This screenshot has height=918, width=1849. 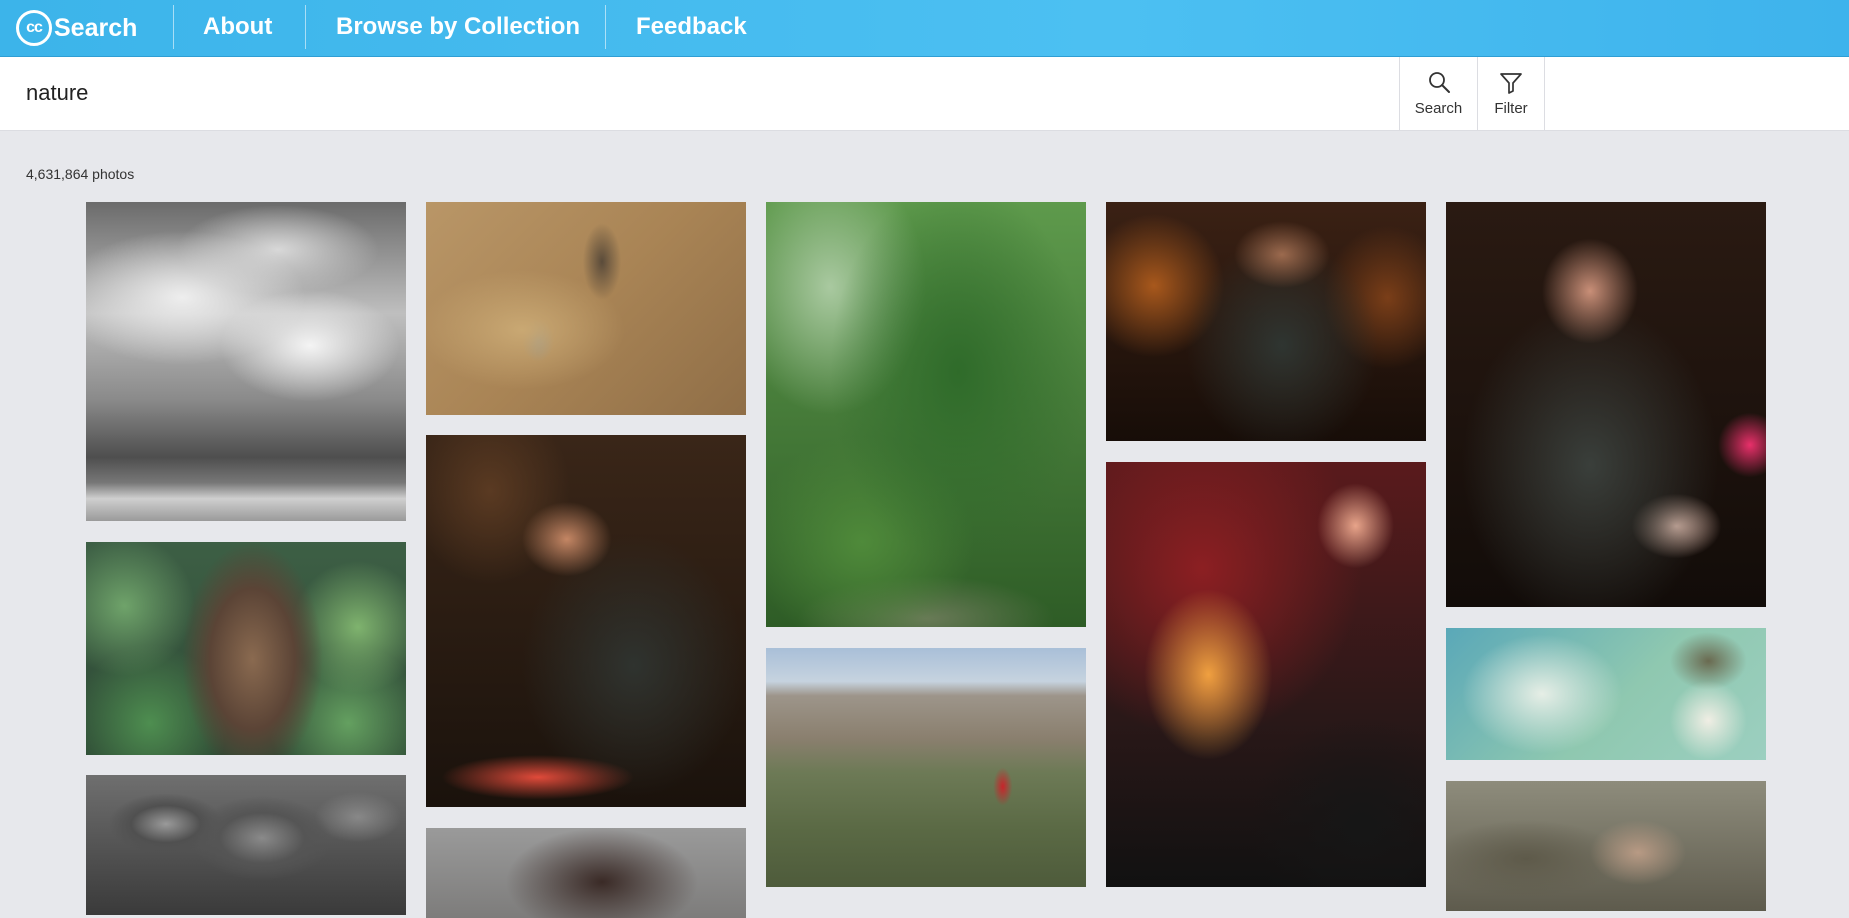 I want to click on photo-tile-dj-headphones, so click(x=586, y=621).